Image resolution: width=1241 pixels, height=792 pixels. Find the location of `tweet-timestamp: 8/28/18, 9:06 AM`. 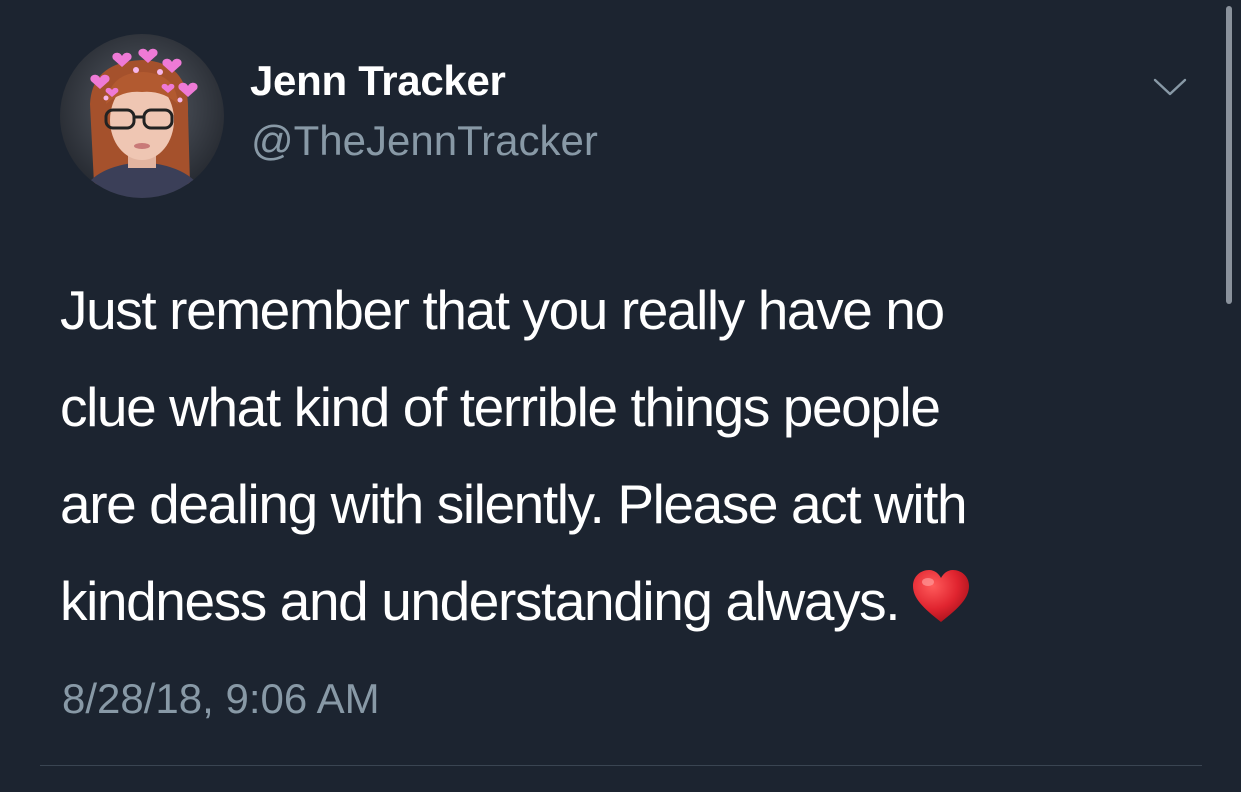

tweet-timestamp: 8/28/18, 9:06 AM is located at coordinates (221, 699).